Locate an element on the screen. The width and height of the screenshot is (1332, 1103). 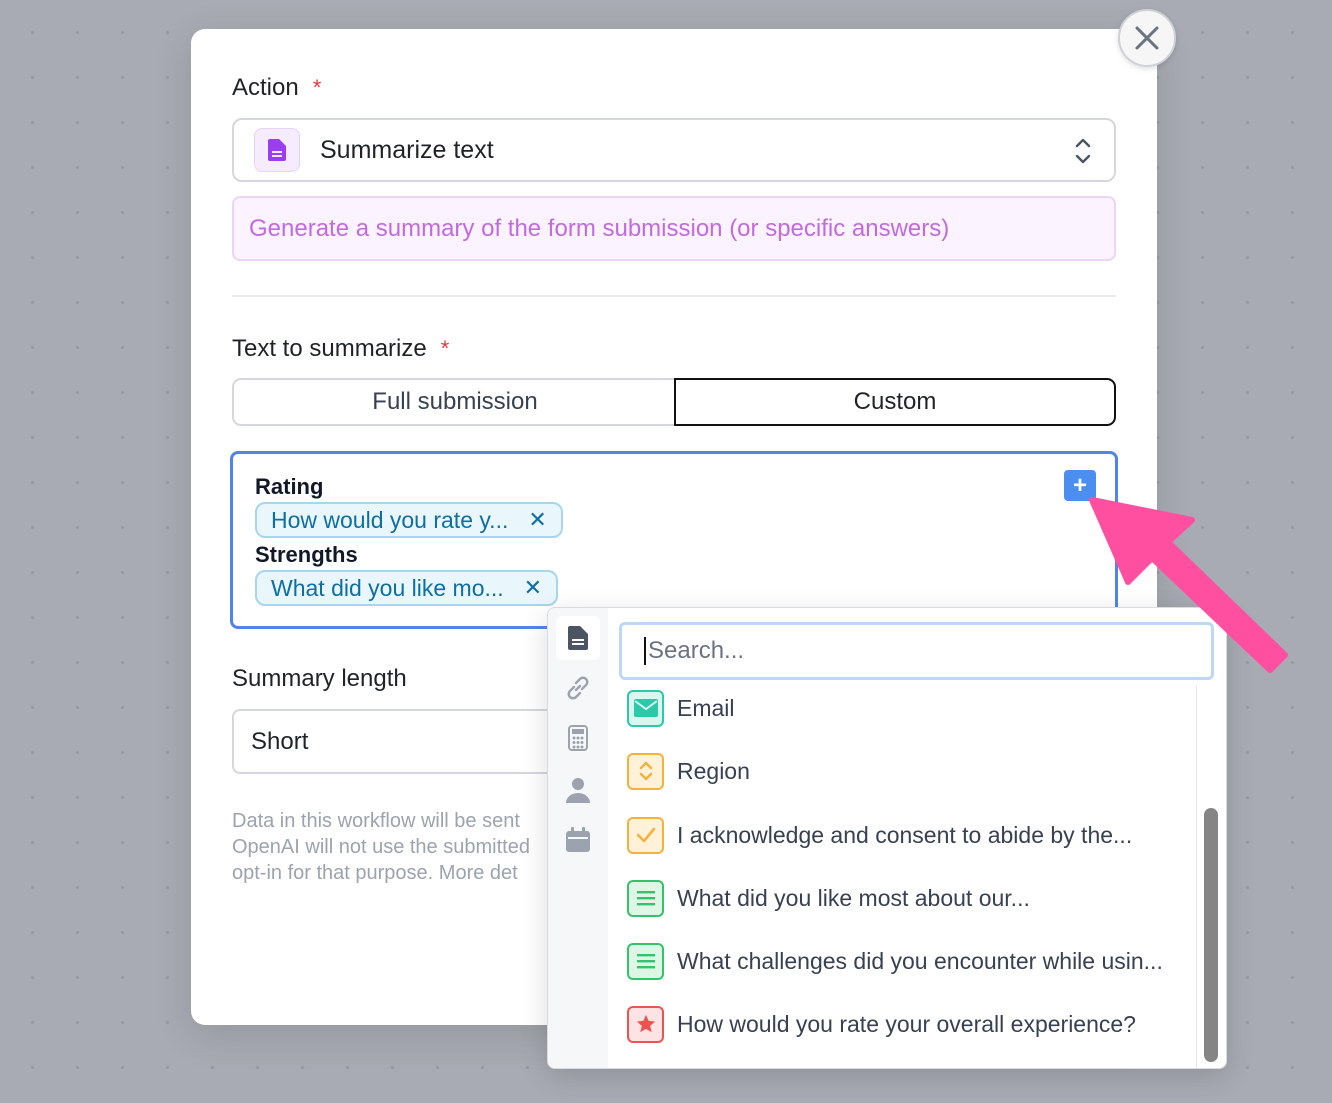
field-label-strengths: Strengths is located at coordinates (306, 554).